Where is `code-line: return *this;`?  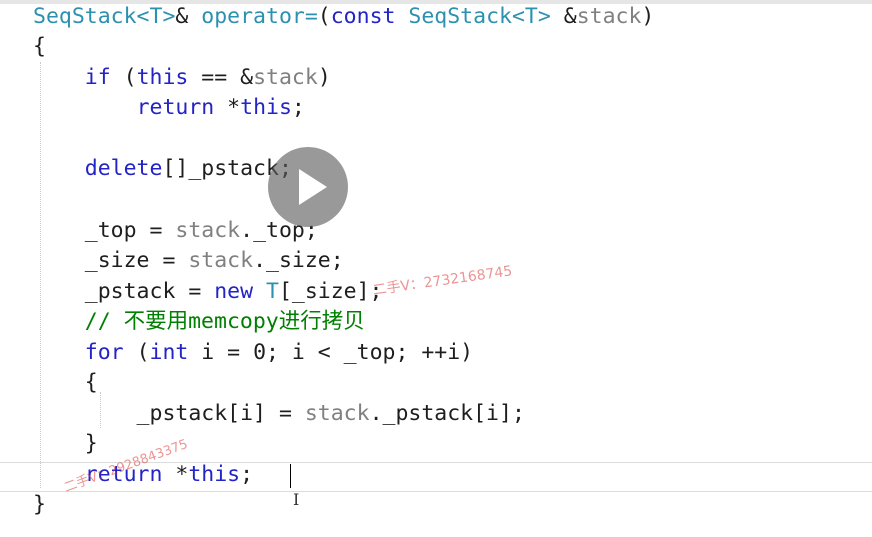 code-line: return *this; is located at coordinates (169, 108).